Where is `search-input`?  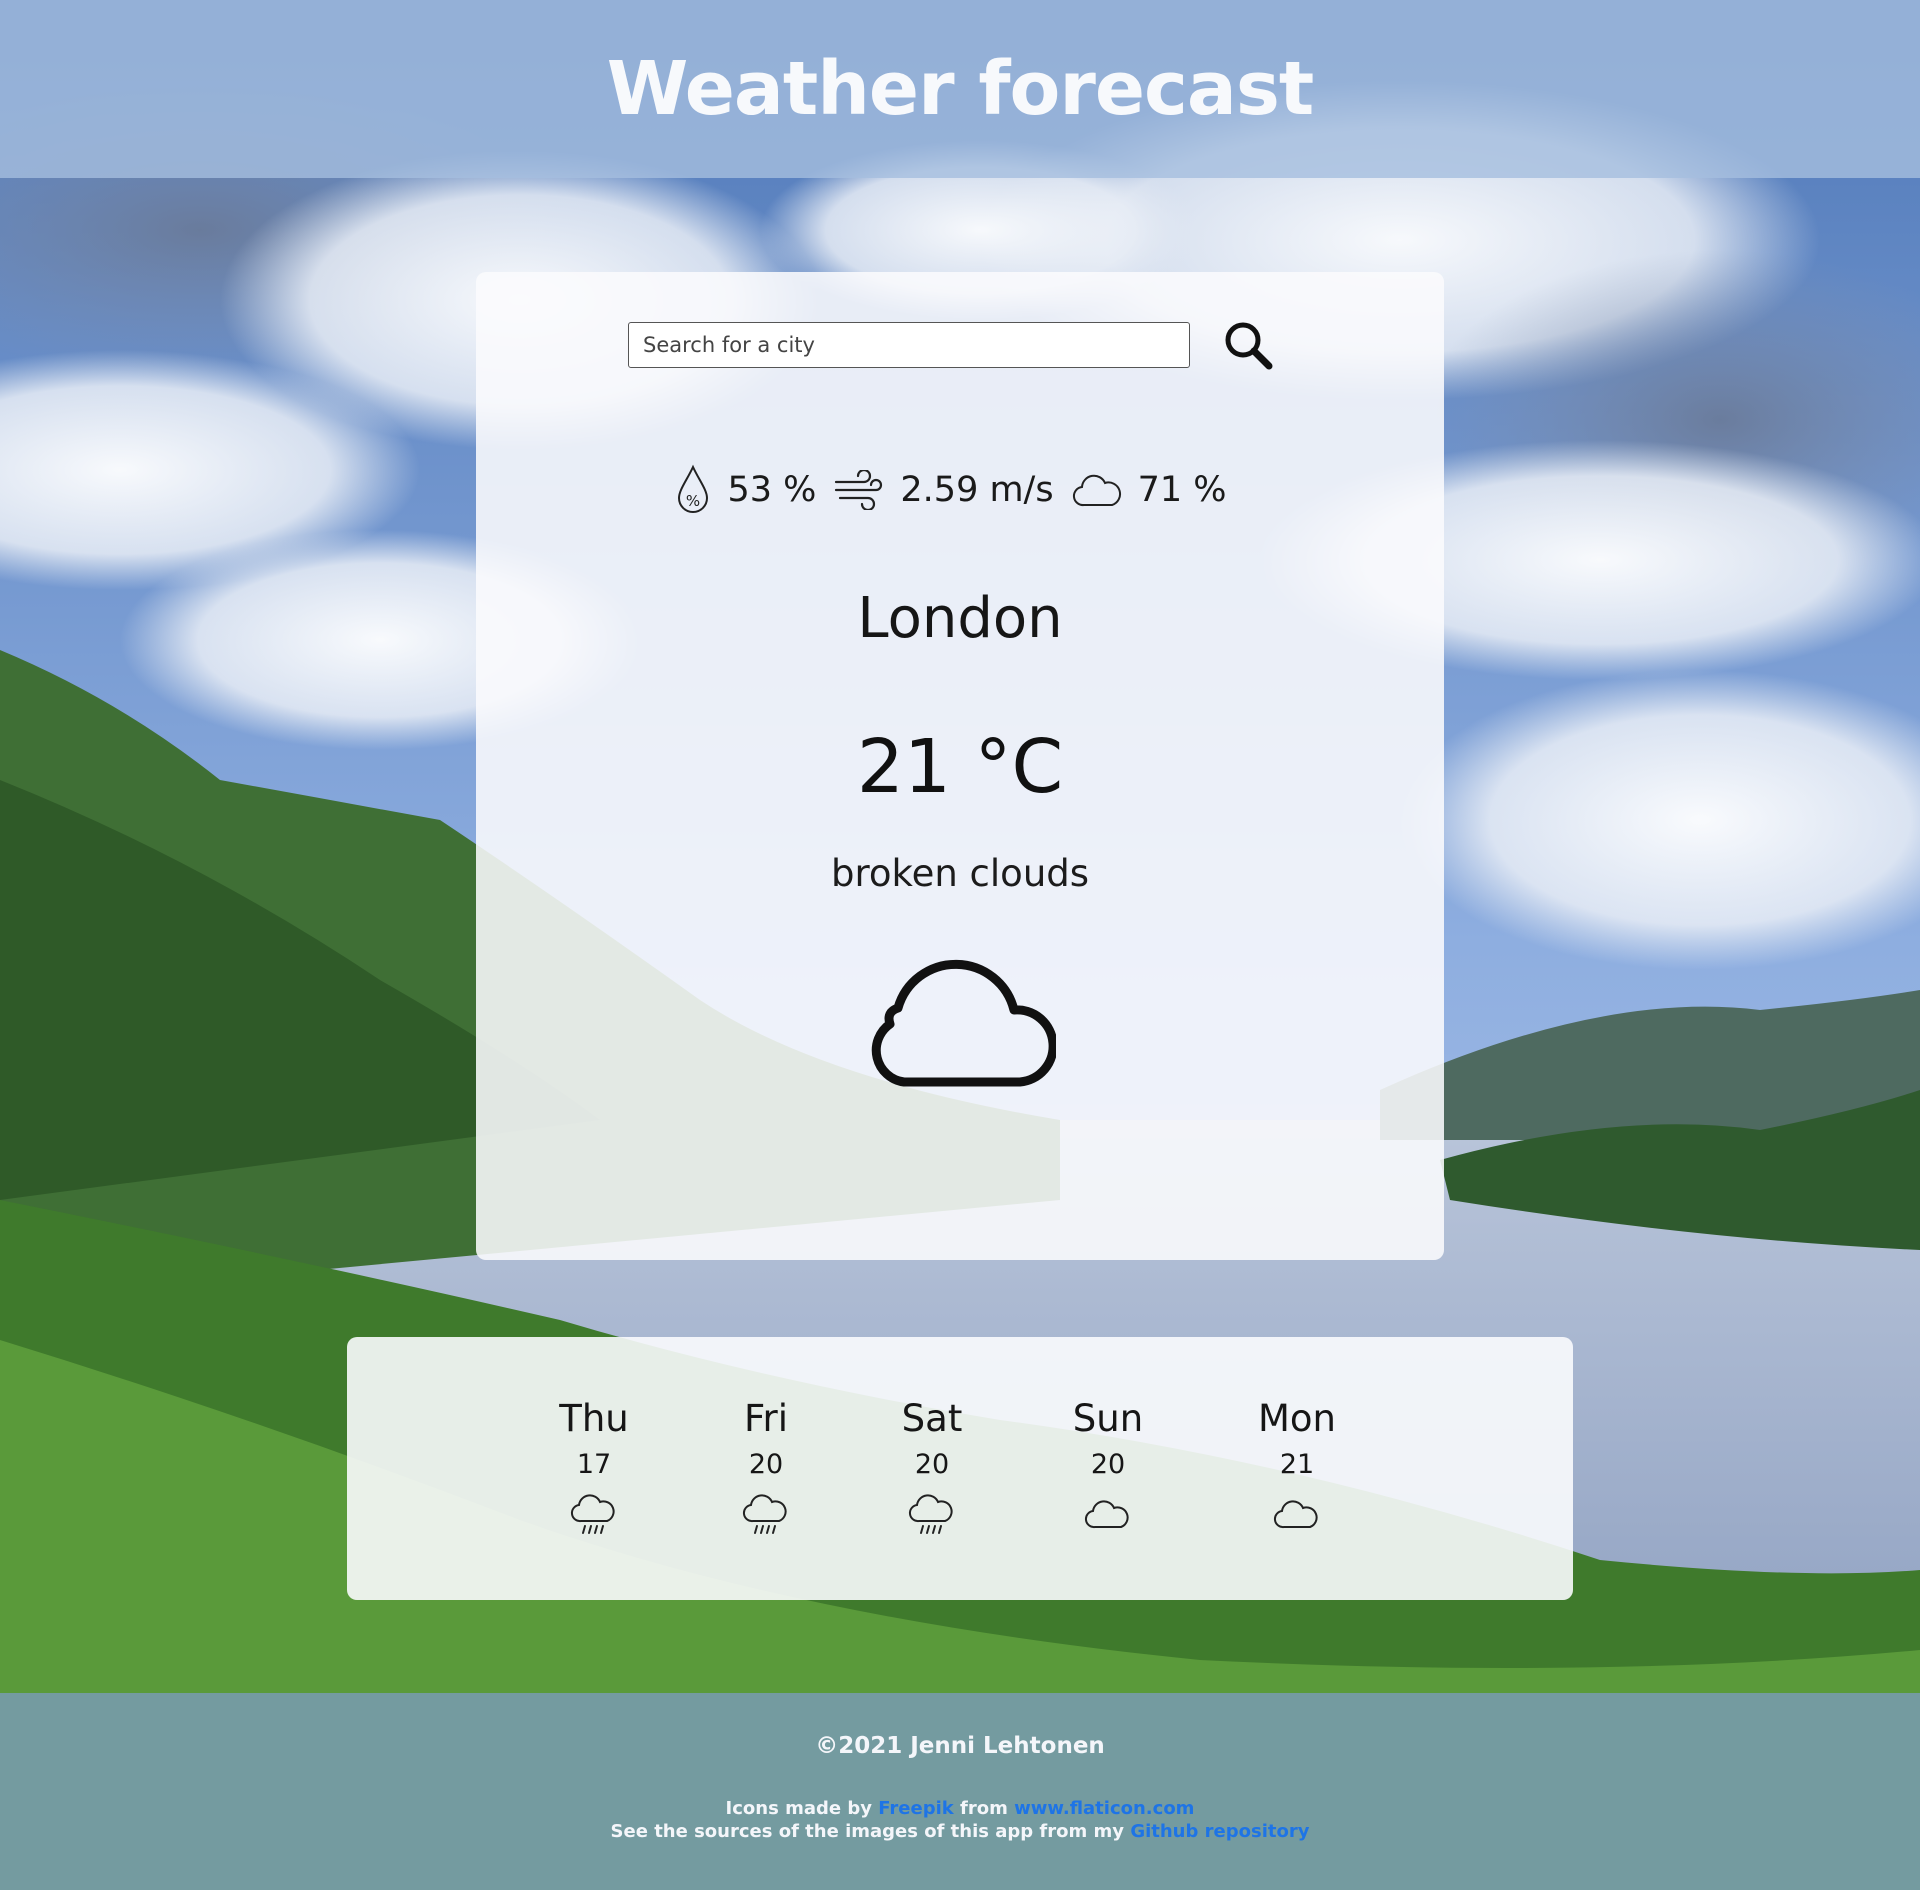
search-input is located at coordinates (909, 345).